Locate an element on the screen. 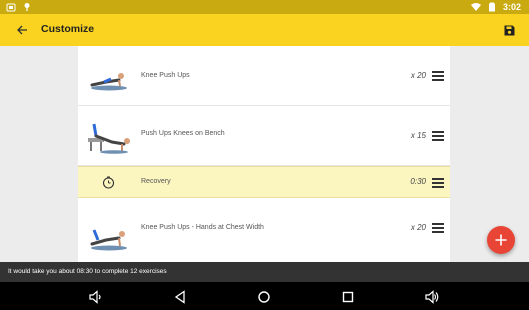 The width and height of the screenshot is (529, 310). exercise-count: x 15 is located at coordinates (418, 135).